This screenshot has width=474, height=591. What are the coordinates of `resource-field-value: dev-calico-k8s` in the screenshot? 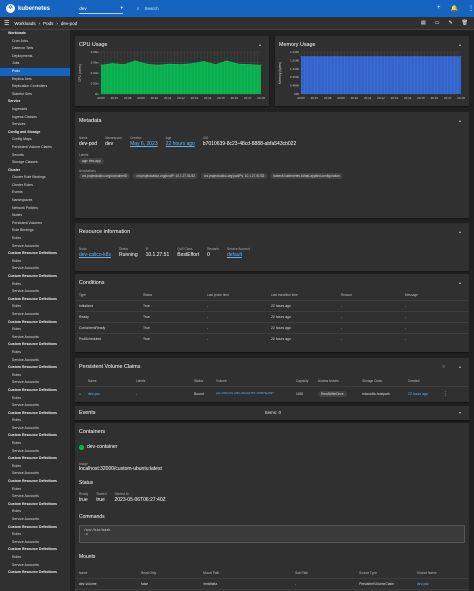 It's located at (95, 255).